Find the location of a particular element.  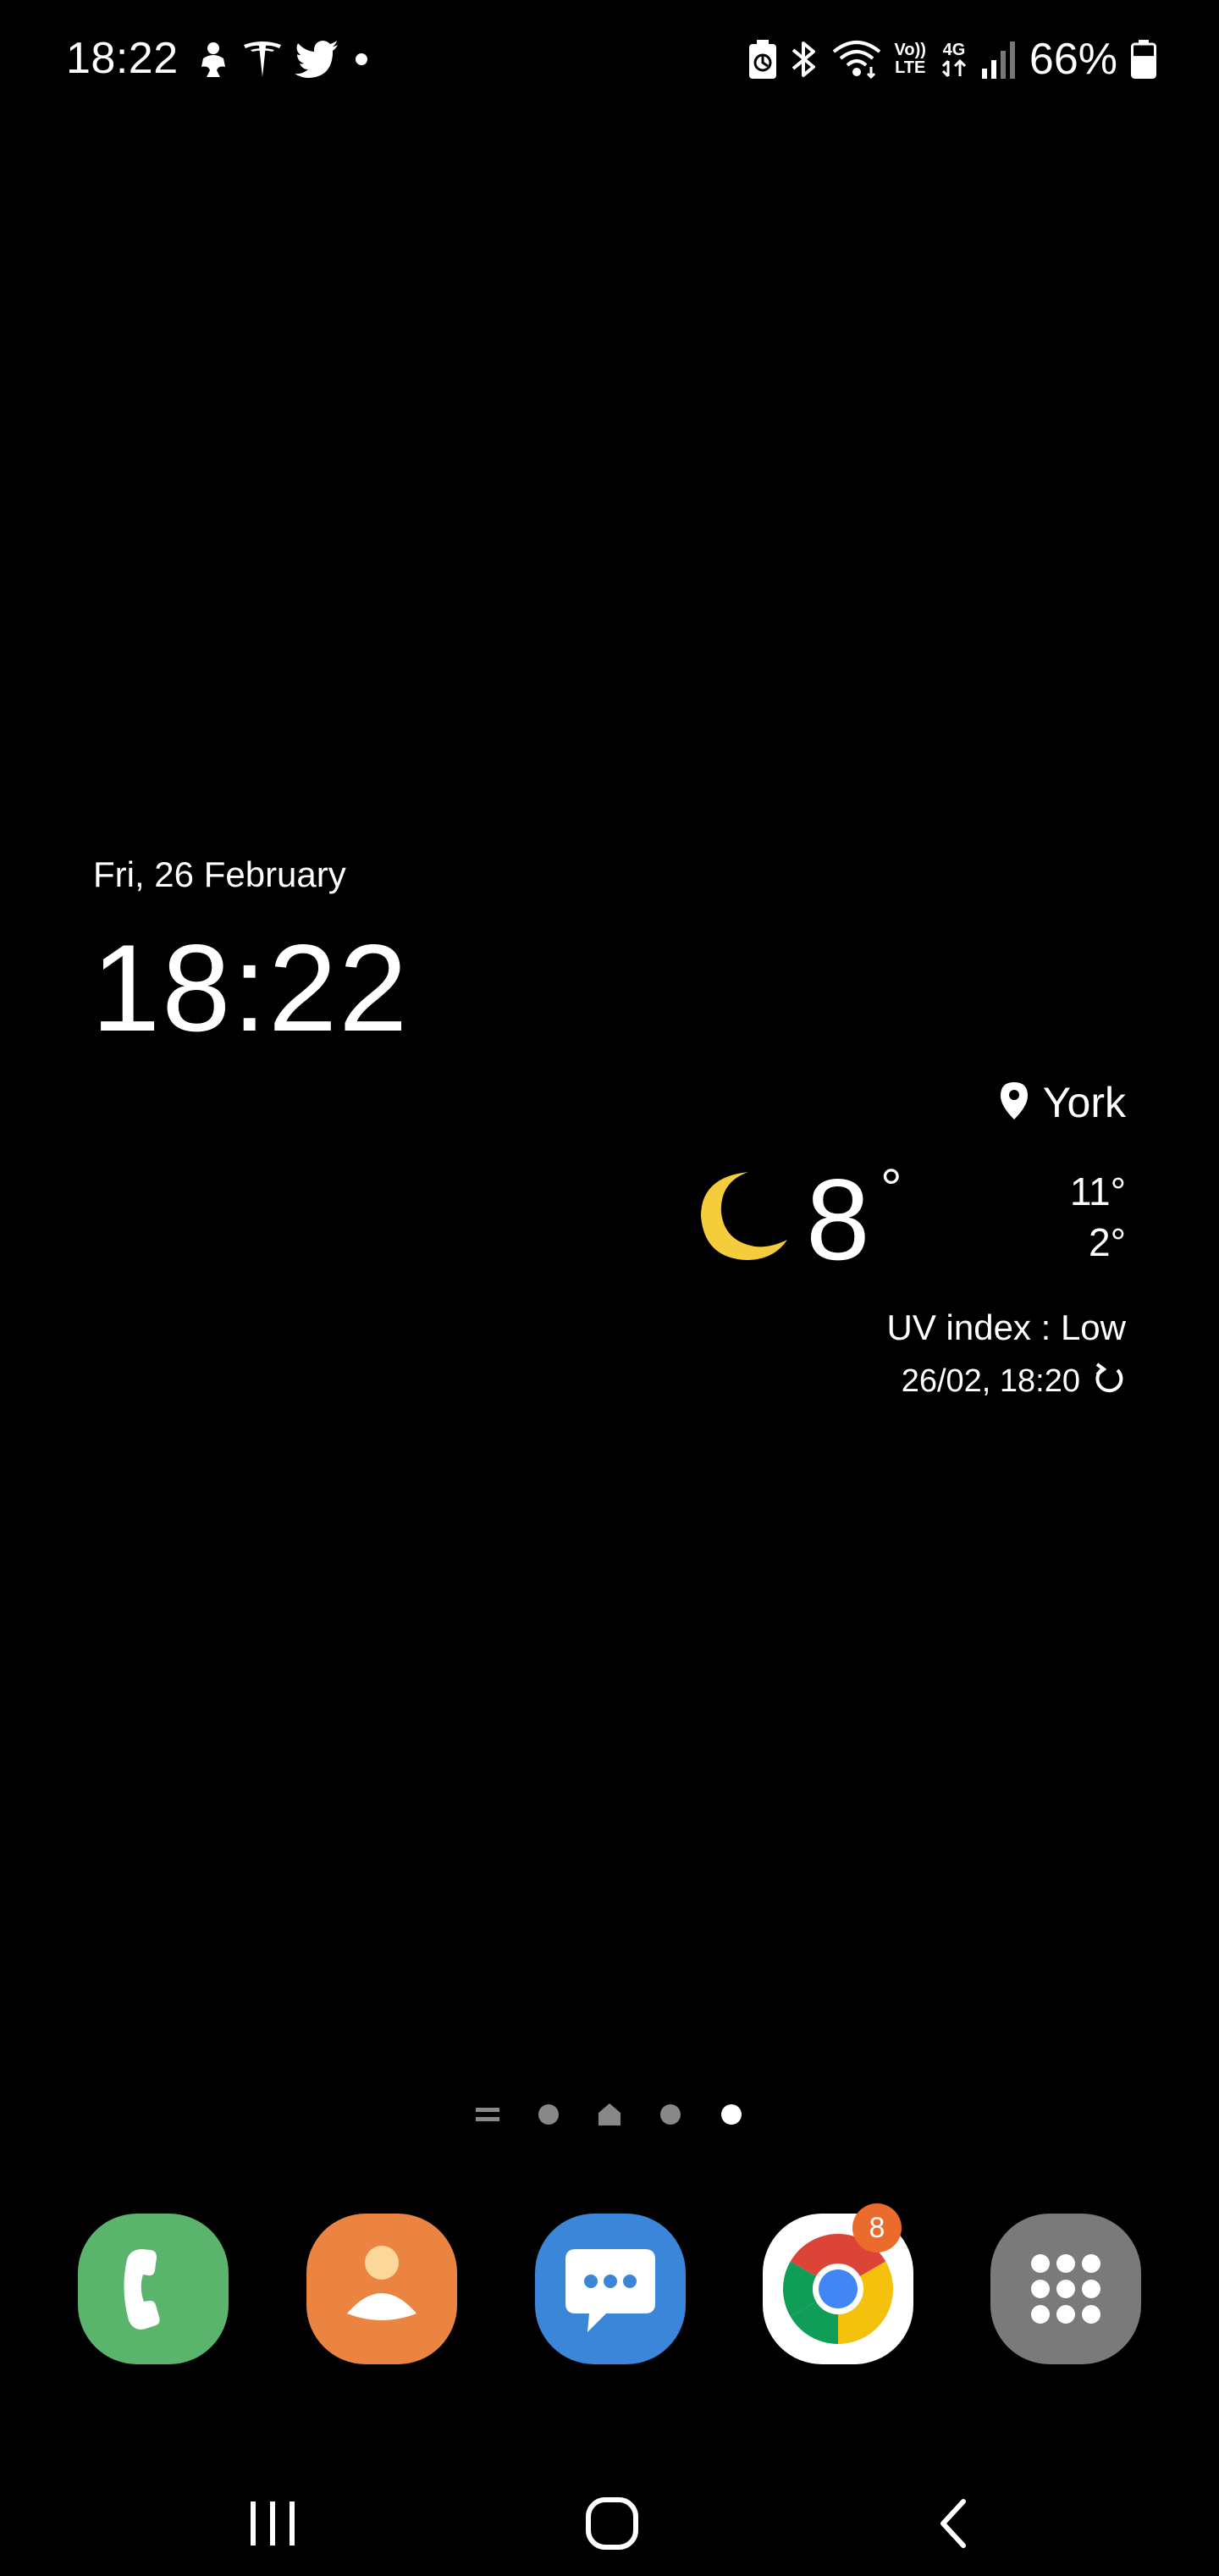

page-indicator is located at coordinates (609, 2116).